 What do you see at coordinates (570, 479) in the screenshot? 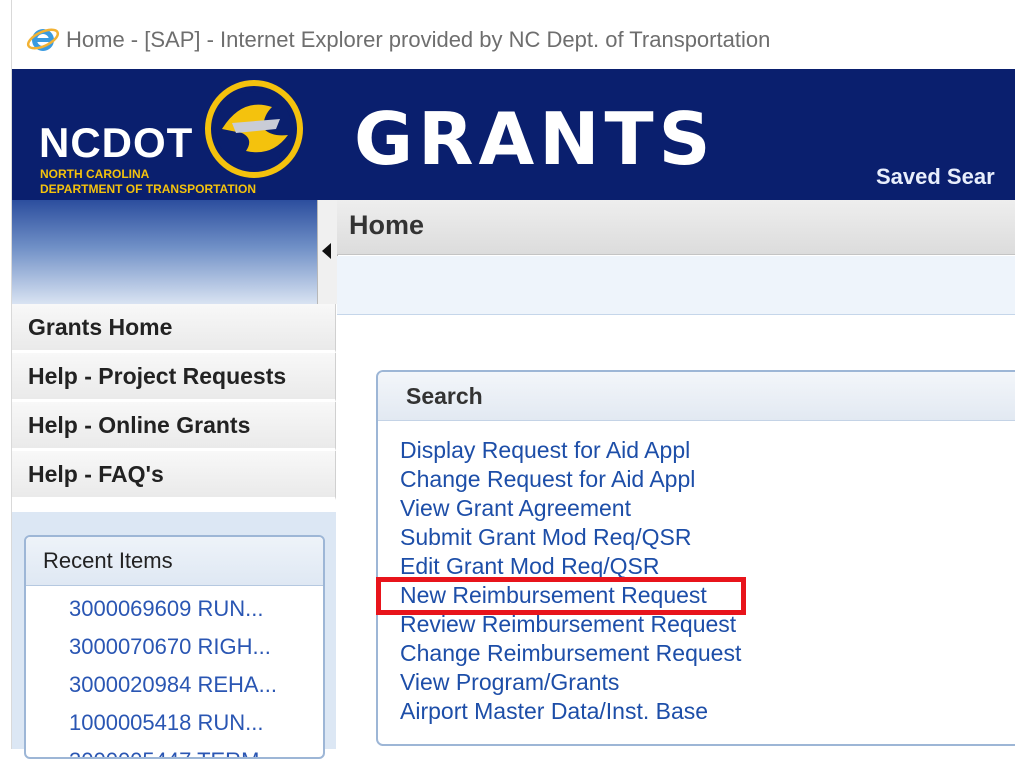
I see `link-change-request-for-aid: Change Request for Aid Appl` at bounding box center [570, 479].